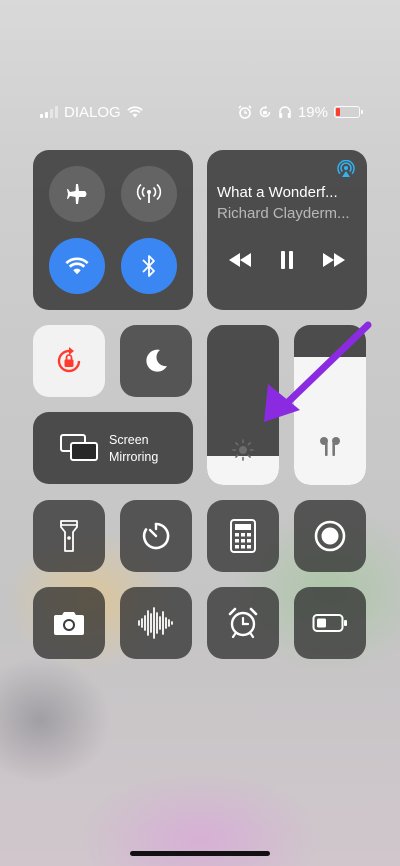 This screenshot has width=400, height=866. I want to click on cellular-data-icon, so click(149, 193).